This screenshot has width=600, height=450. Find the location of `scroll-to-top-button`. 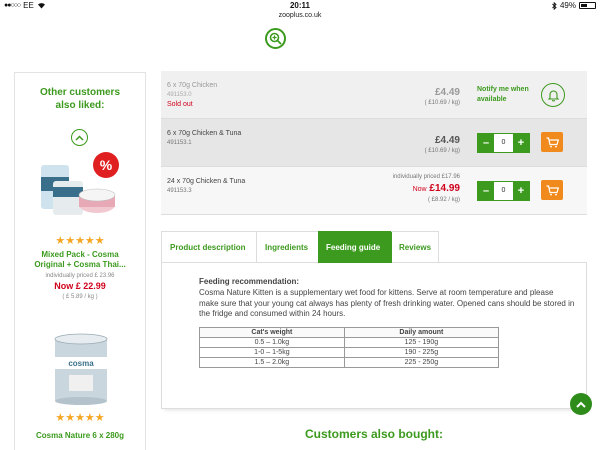

scroll-to-top-button is located at coordinates (581, 404).